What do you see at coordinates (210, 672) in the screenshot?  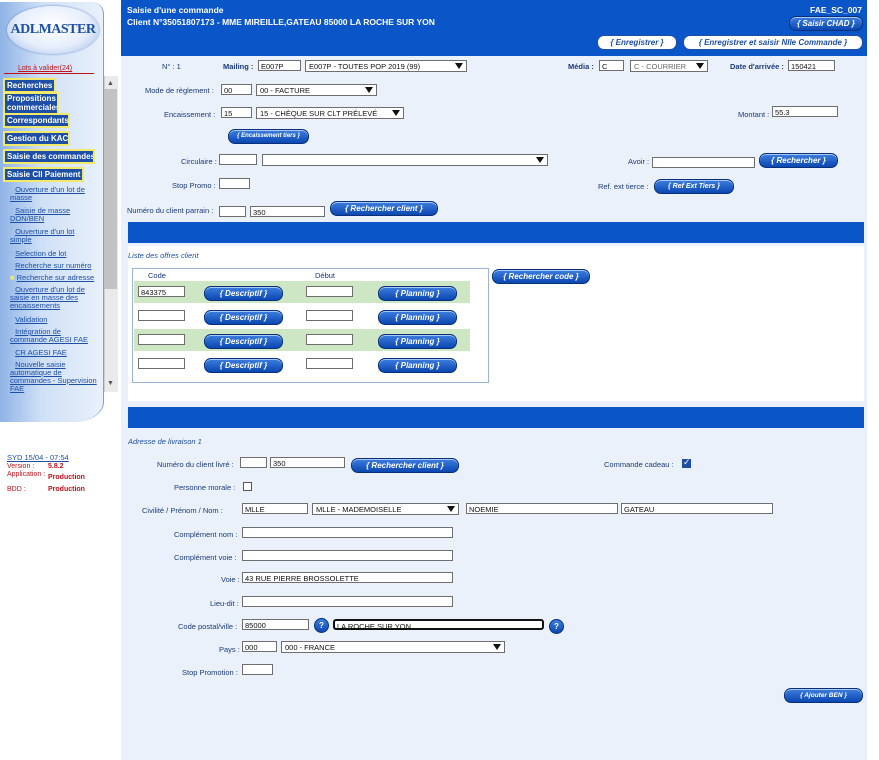 I see `stop-promotion-label: Stop Promotion :` at bounding box center [210, 672].